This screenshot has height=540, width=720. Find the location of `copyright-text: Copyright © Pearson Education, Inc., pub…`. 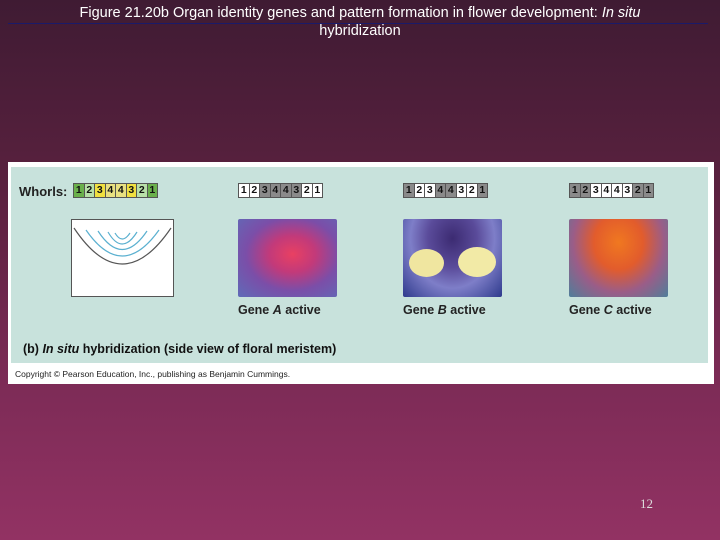

copyright-text: Copyright © Pearson Education, Inc., pub… is located at coordinates (153, 374).